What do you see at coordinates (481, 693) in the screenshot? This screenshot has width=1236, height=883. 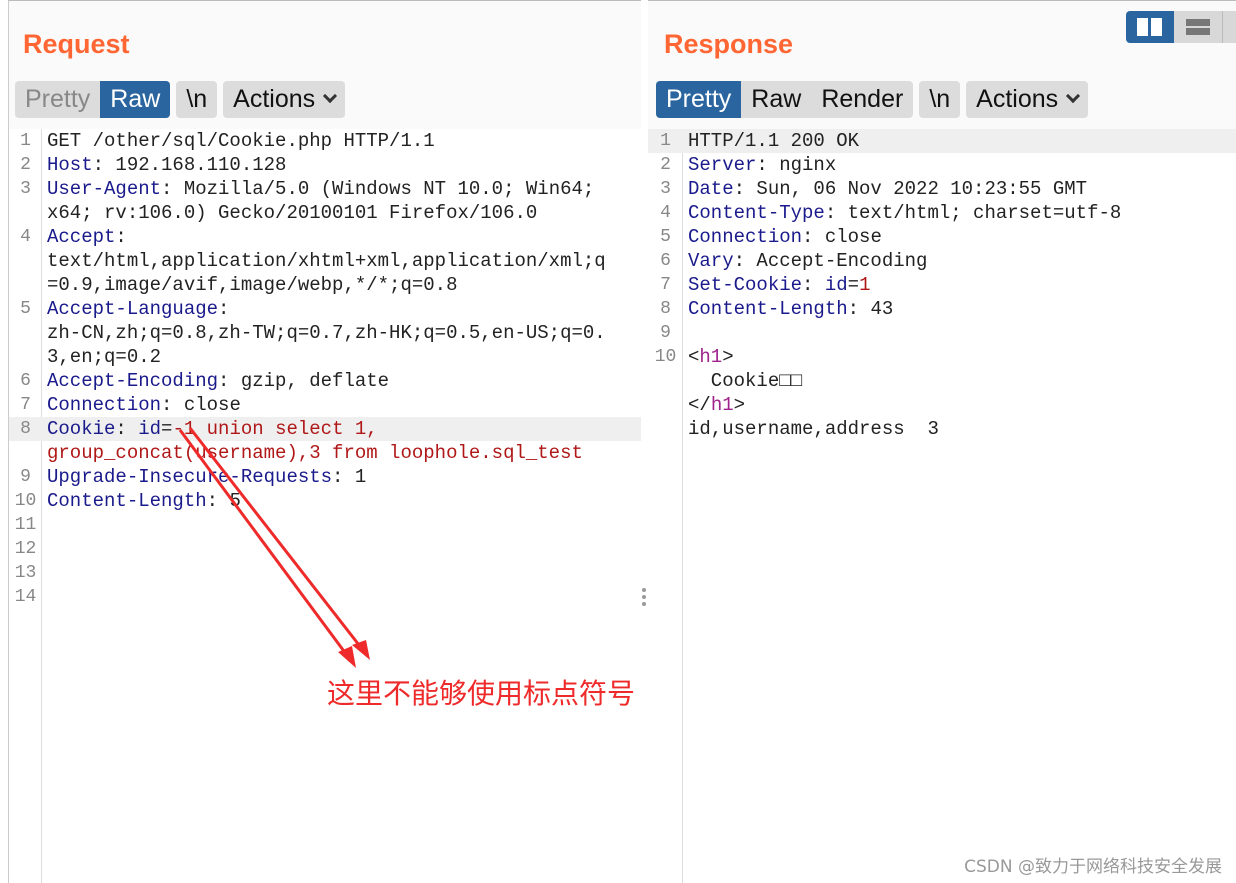 I see `annotation-text: 这里不能够使用标点符号` at bounding box center [481, 693].